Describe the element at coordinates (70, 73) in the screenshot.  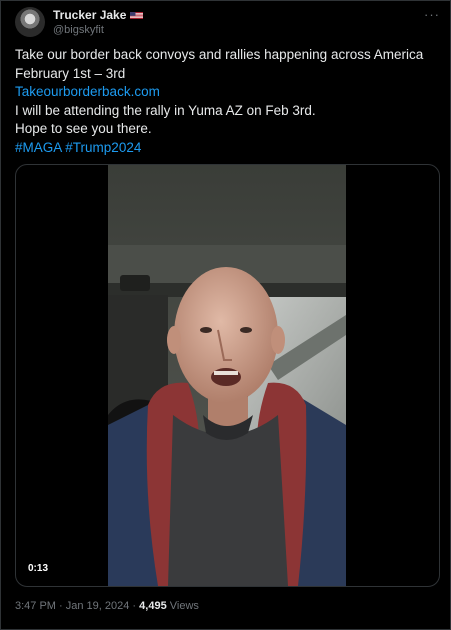
I see `tweet-line: February 1st – 3rd` at that location.